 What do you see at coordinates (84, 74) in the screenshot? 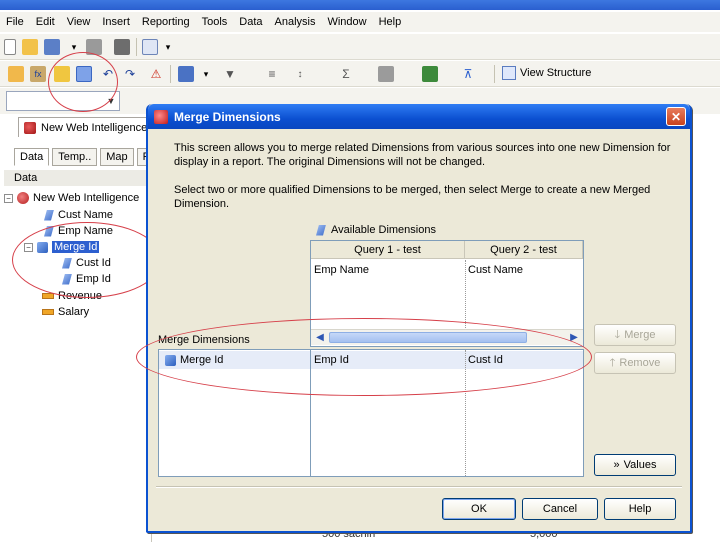
I see `merge-dimensions-icon` at bounding box center [84, 74].